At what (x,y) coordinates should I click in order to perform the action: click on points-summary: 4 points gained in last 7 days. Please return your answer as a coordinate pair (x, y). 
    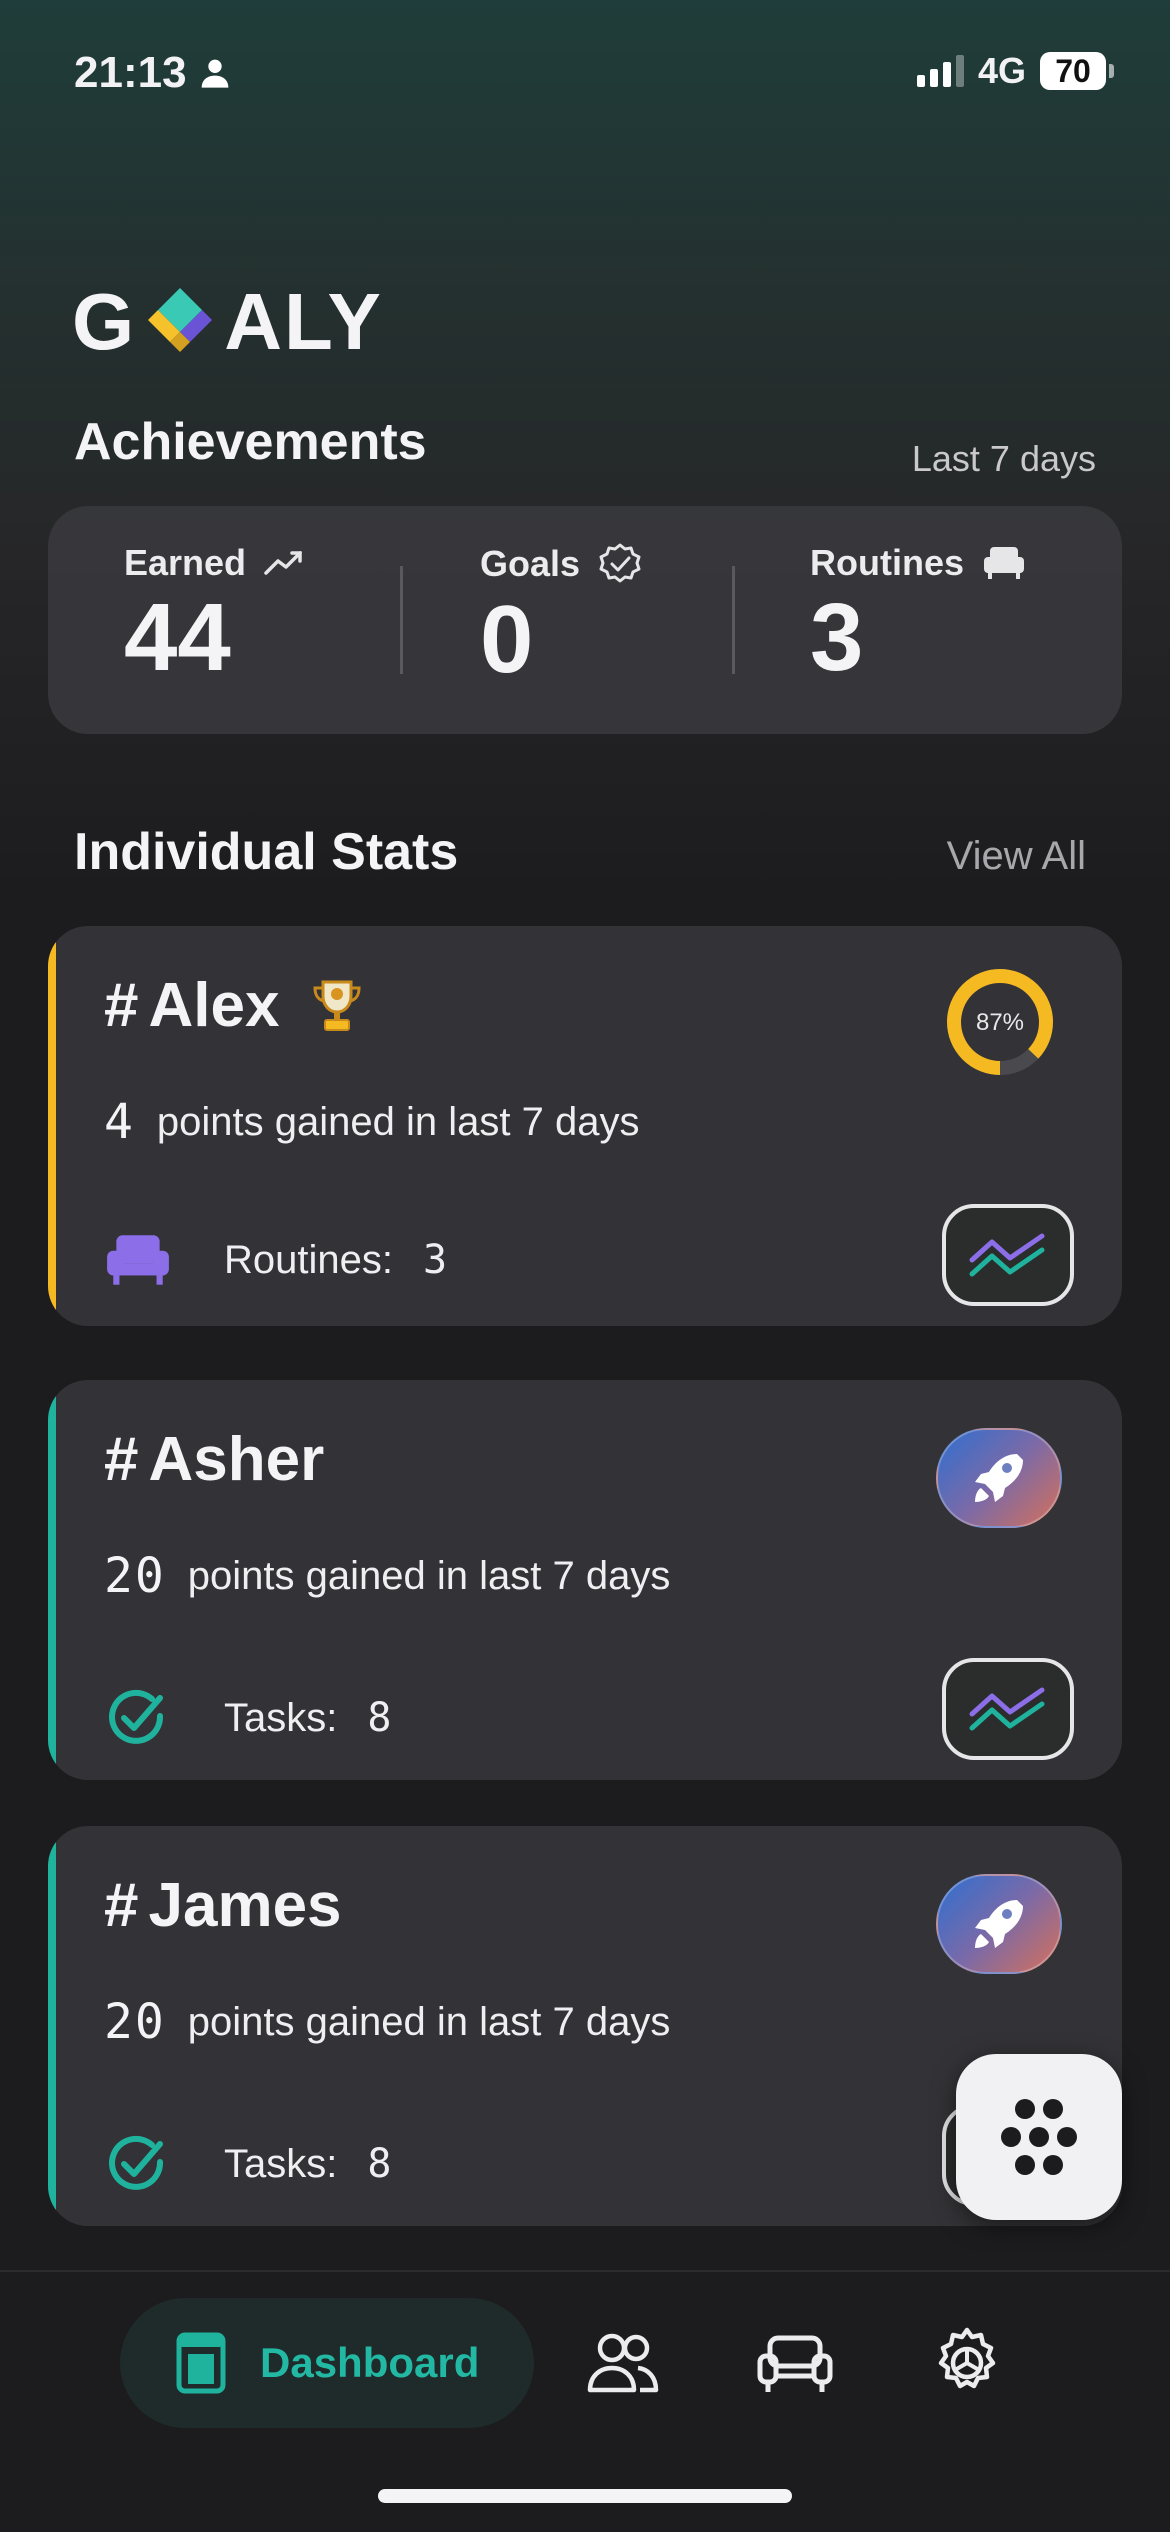
    Looking at the image, I should click on (371, 1122).